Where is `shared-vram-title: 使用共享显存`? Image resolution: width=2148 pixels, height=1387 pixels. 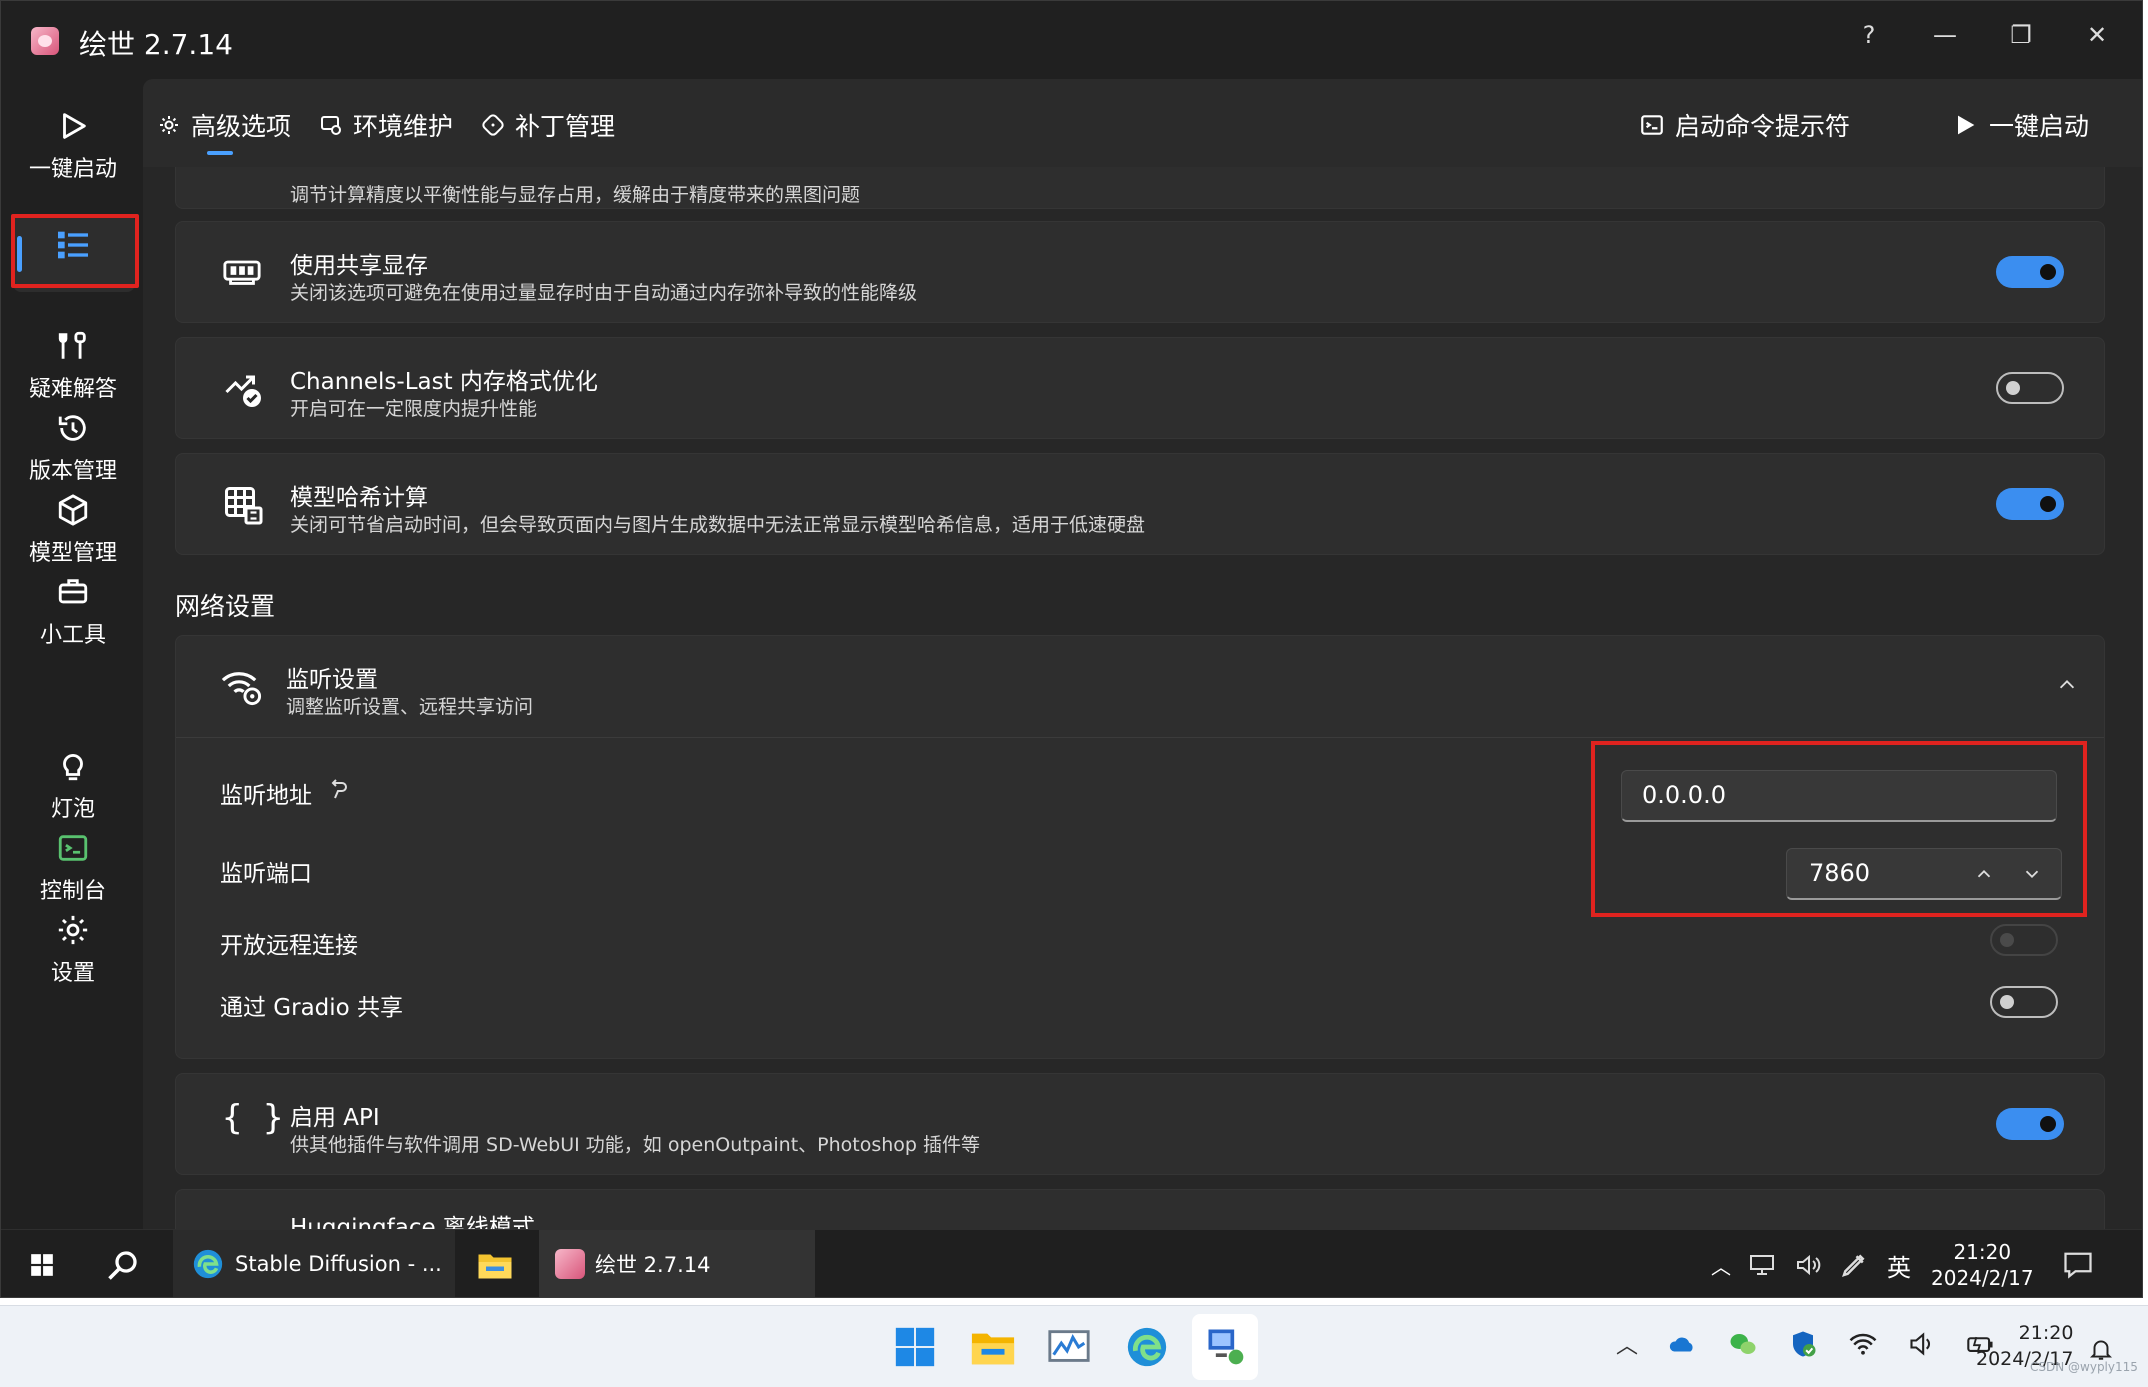
shared-vram-title: 使用共享显存 is located at coordinates (359, 266).